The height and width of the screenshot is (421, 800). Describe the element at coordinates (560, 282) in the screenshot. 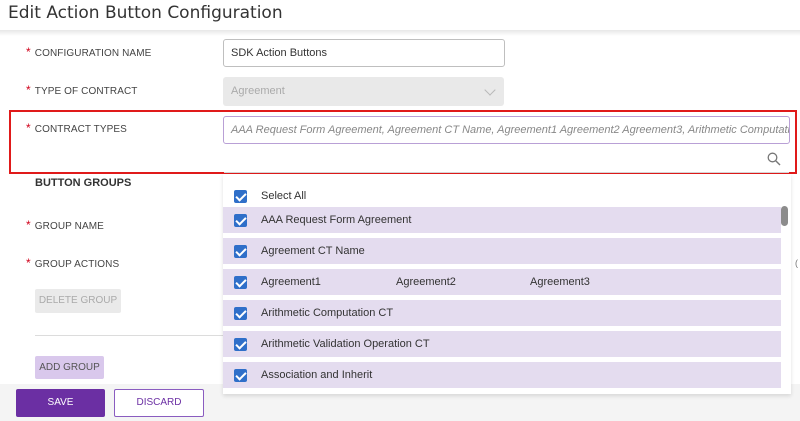

I see `option-label-3: Agreement3` at that location.